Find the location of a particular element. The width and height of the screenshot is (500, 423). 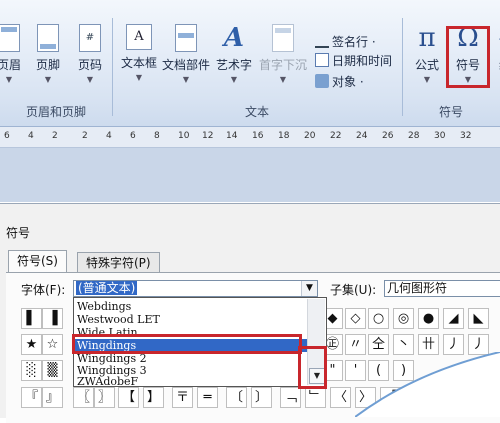

symbol-cell: ▒ is located at coordinates (52, 370).